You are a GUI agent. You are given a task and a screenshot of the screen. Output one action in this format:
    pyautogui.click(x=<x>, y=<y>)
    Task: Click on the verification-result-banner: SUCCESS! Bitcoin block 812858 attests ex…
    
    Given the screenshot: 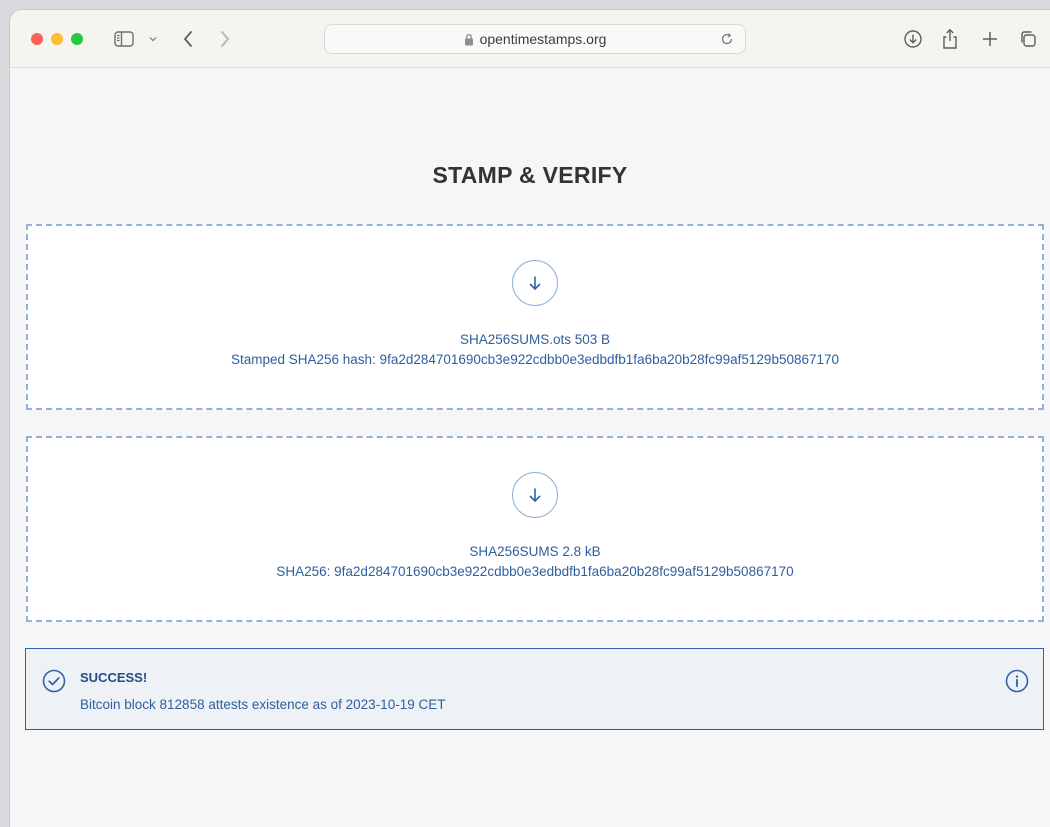 What is the action you would take?
    pyautogui.click(x=534, y=689)
    